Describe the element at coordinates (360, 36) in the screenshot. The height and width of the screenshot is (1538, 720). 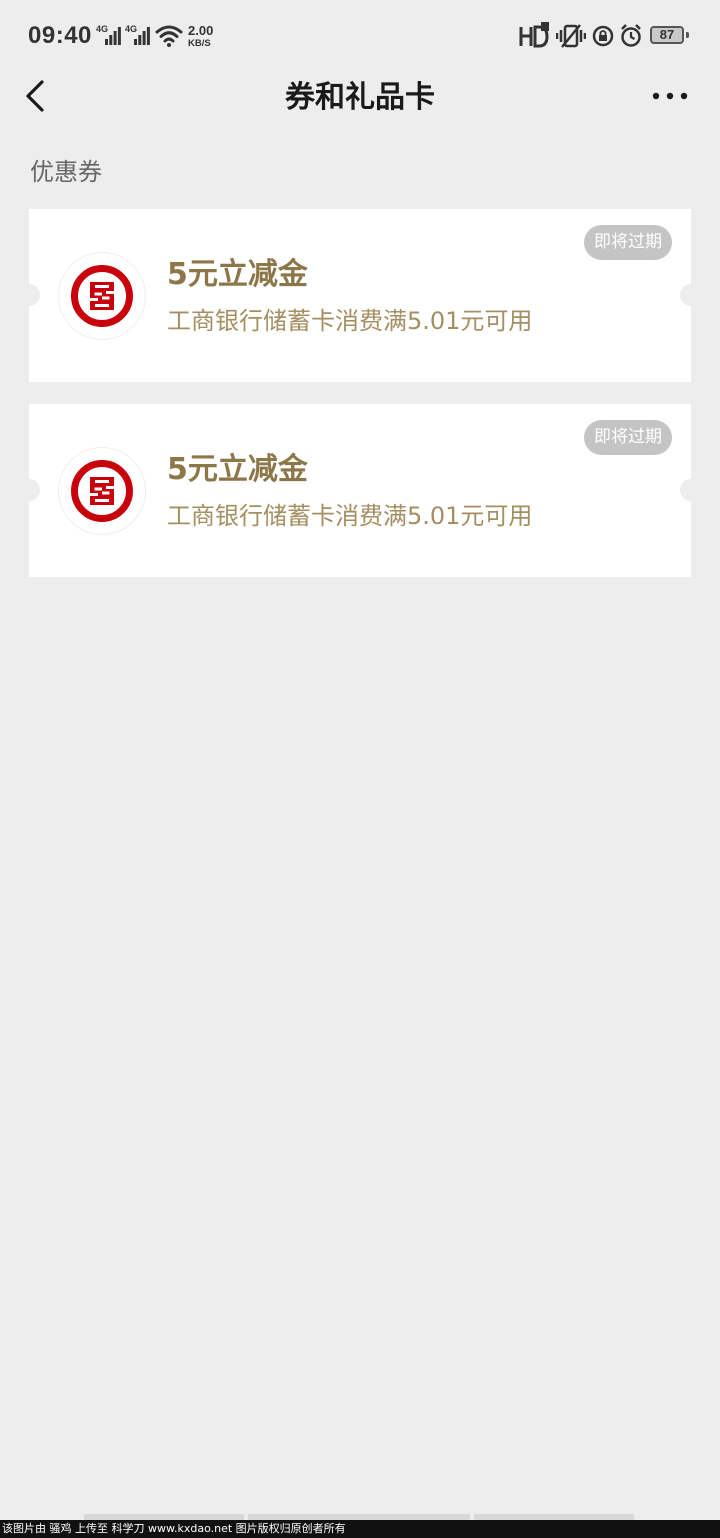
I see `status-bar: 09:40 4G 4G 2.00 KB/S 87` at that location.